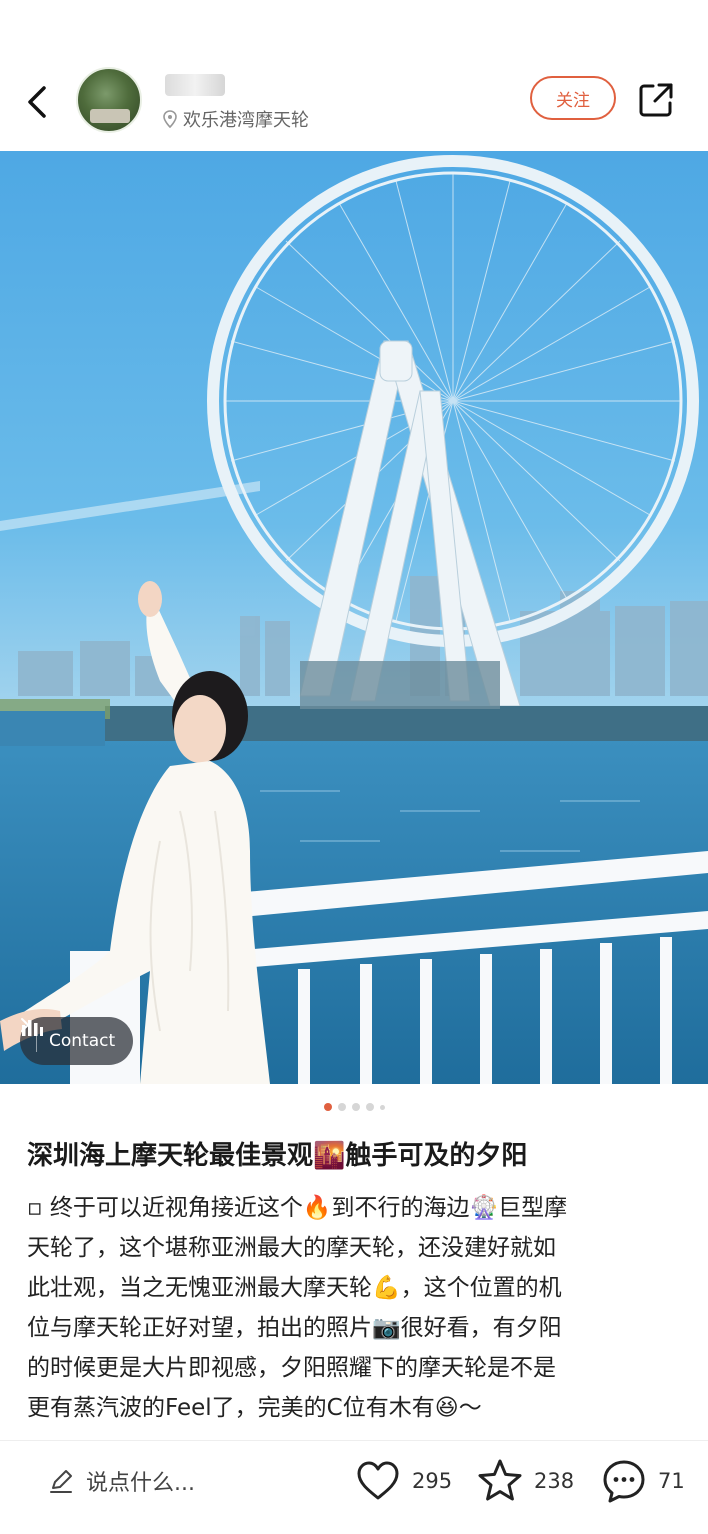 The image size is (708, 1534). I want to click on like-button: 295, so click(403, 1481).